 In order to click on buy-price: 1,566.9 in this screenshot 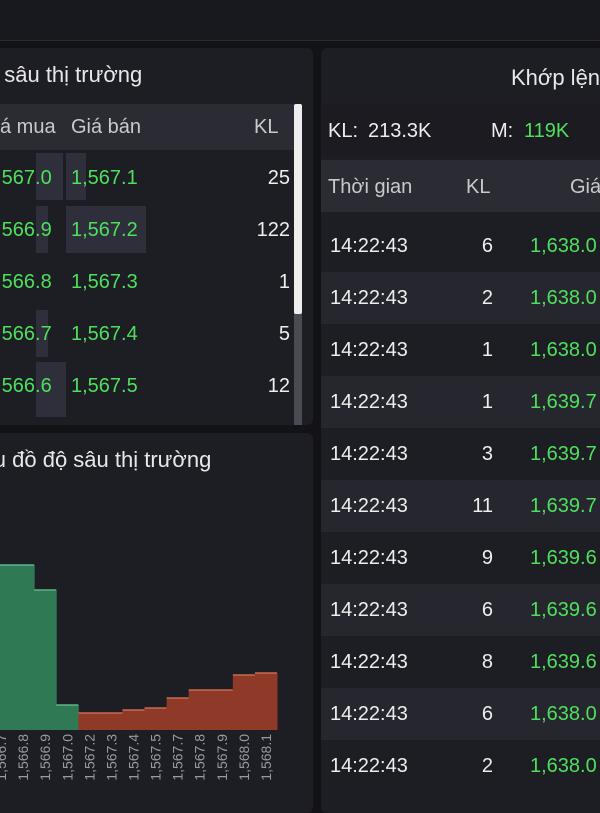, I will do `click(26, 230)`.